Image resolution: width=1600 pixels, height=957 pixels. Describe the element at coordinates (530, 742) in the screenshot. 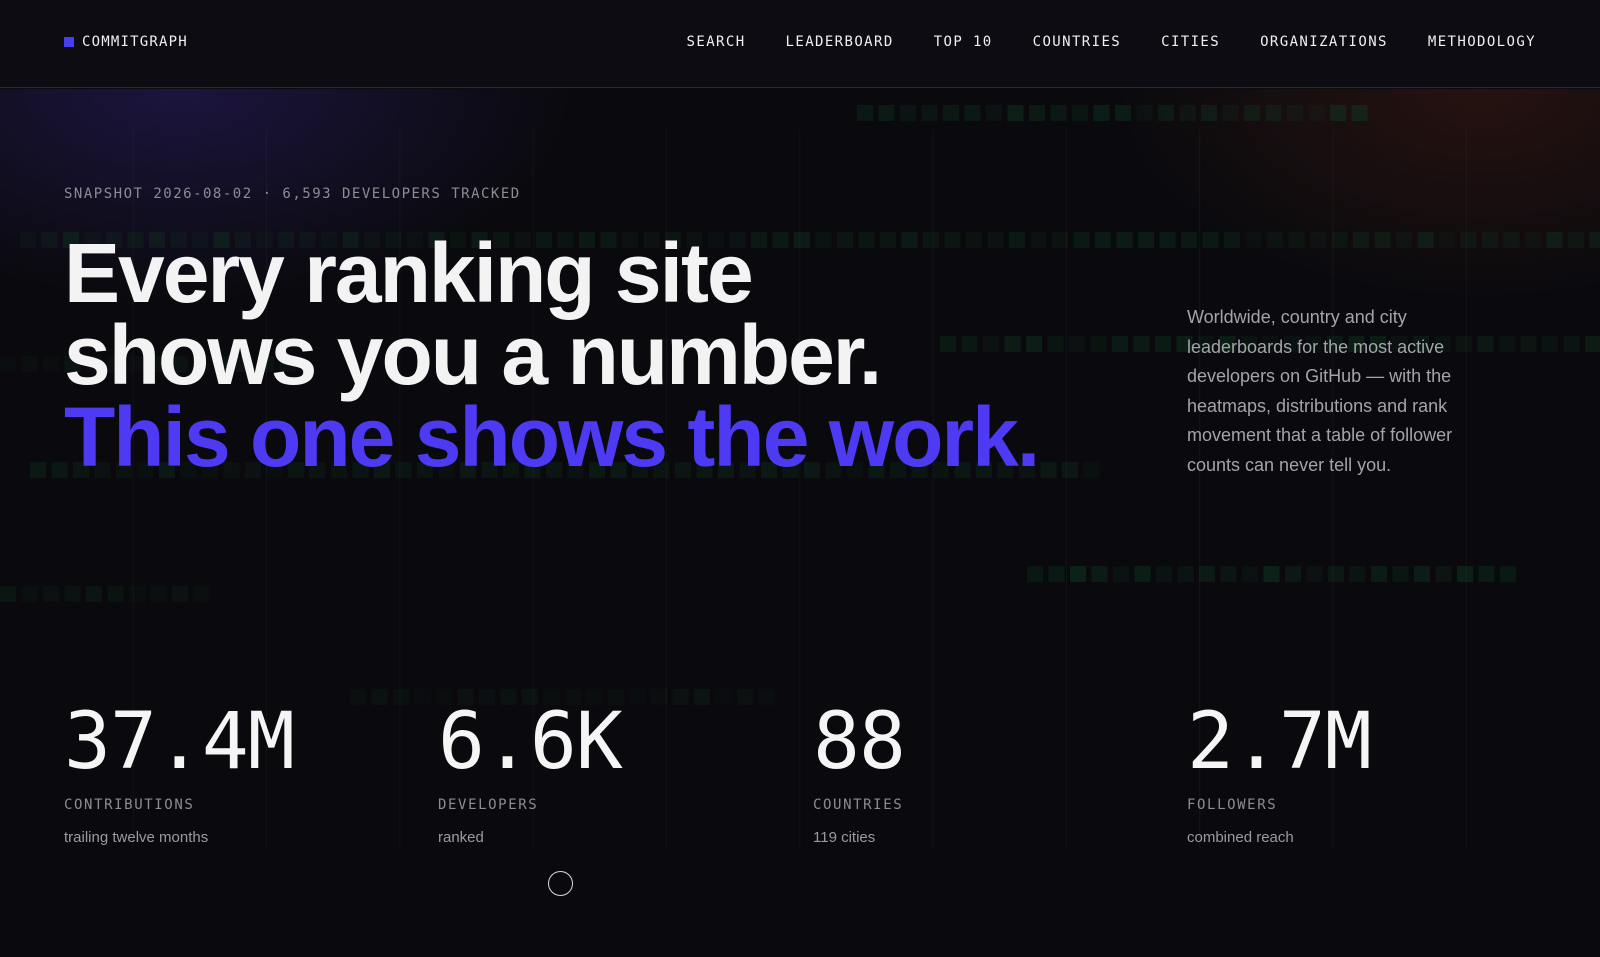

I see `stat-value: 6.6K` at that location.